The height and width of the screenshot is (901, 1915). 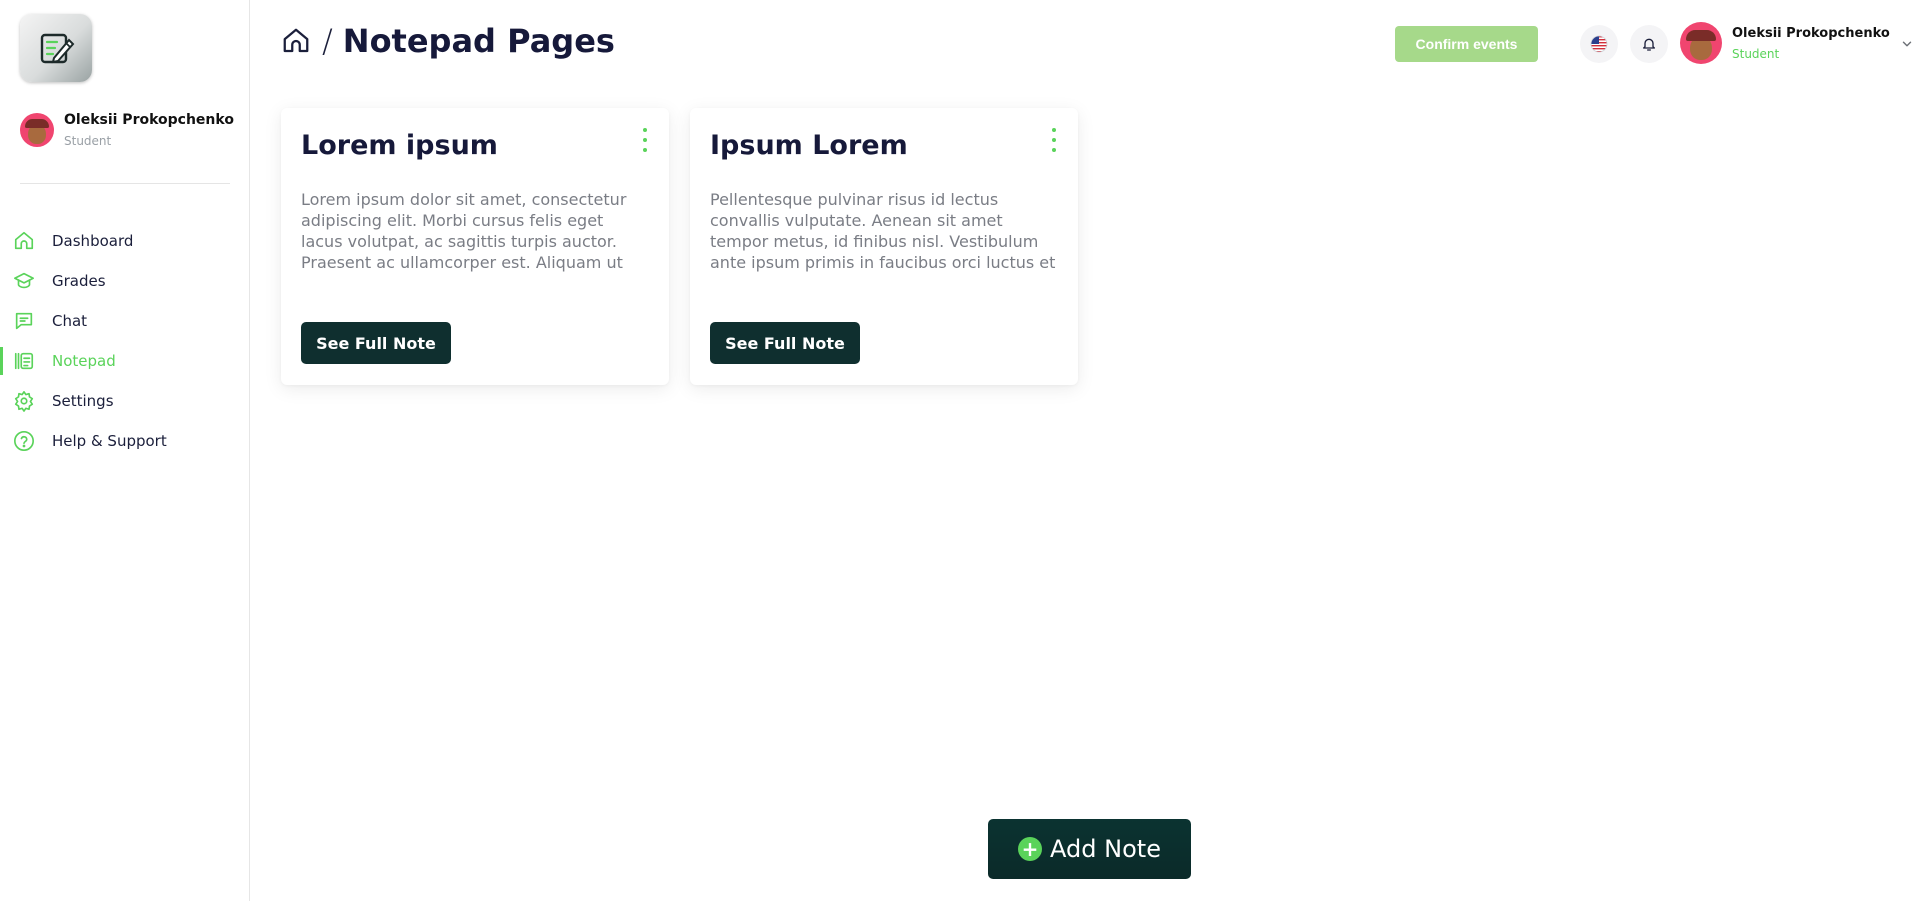 What do you see at coordinates (124, 321) in the screenshot?
I see `sidebar-item-chat: Chat` at bounding box center [124, 321].